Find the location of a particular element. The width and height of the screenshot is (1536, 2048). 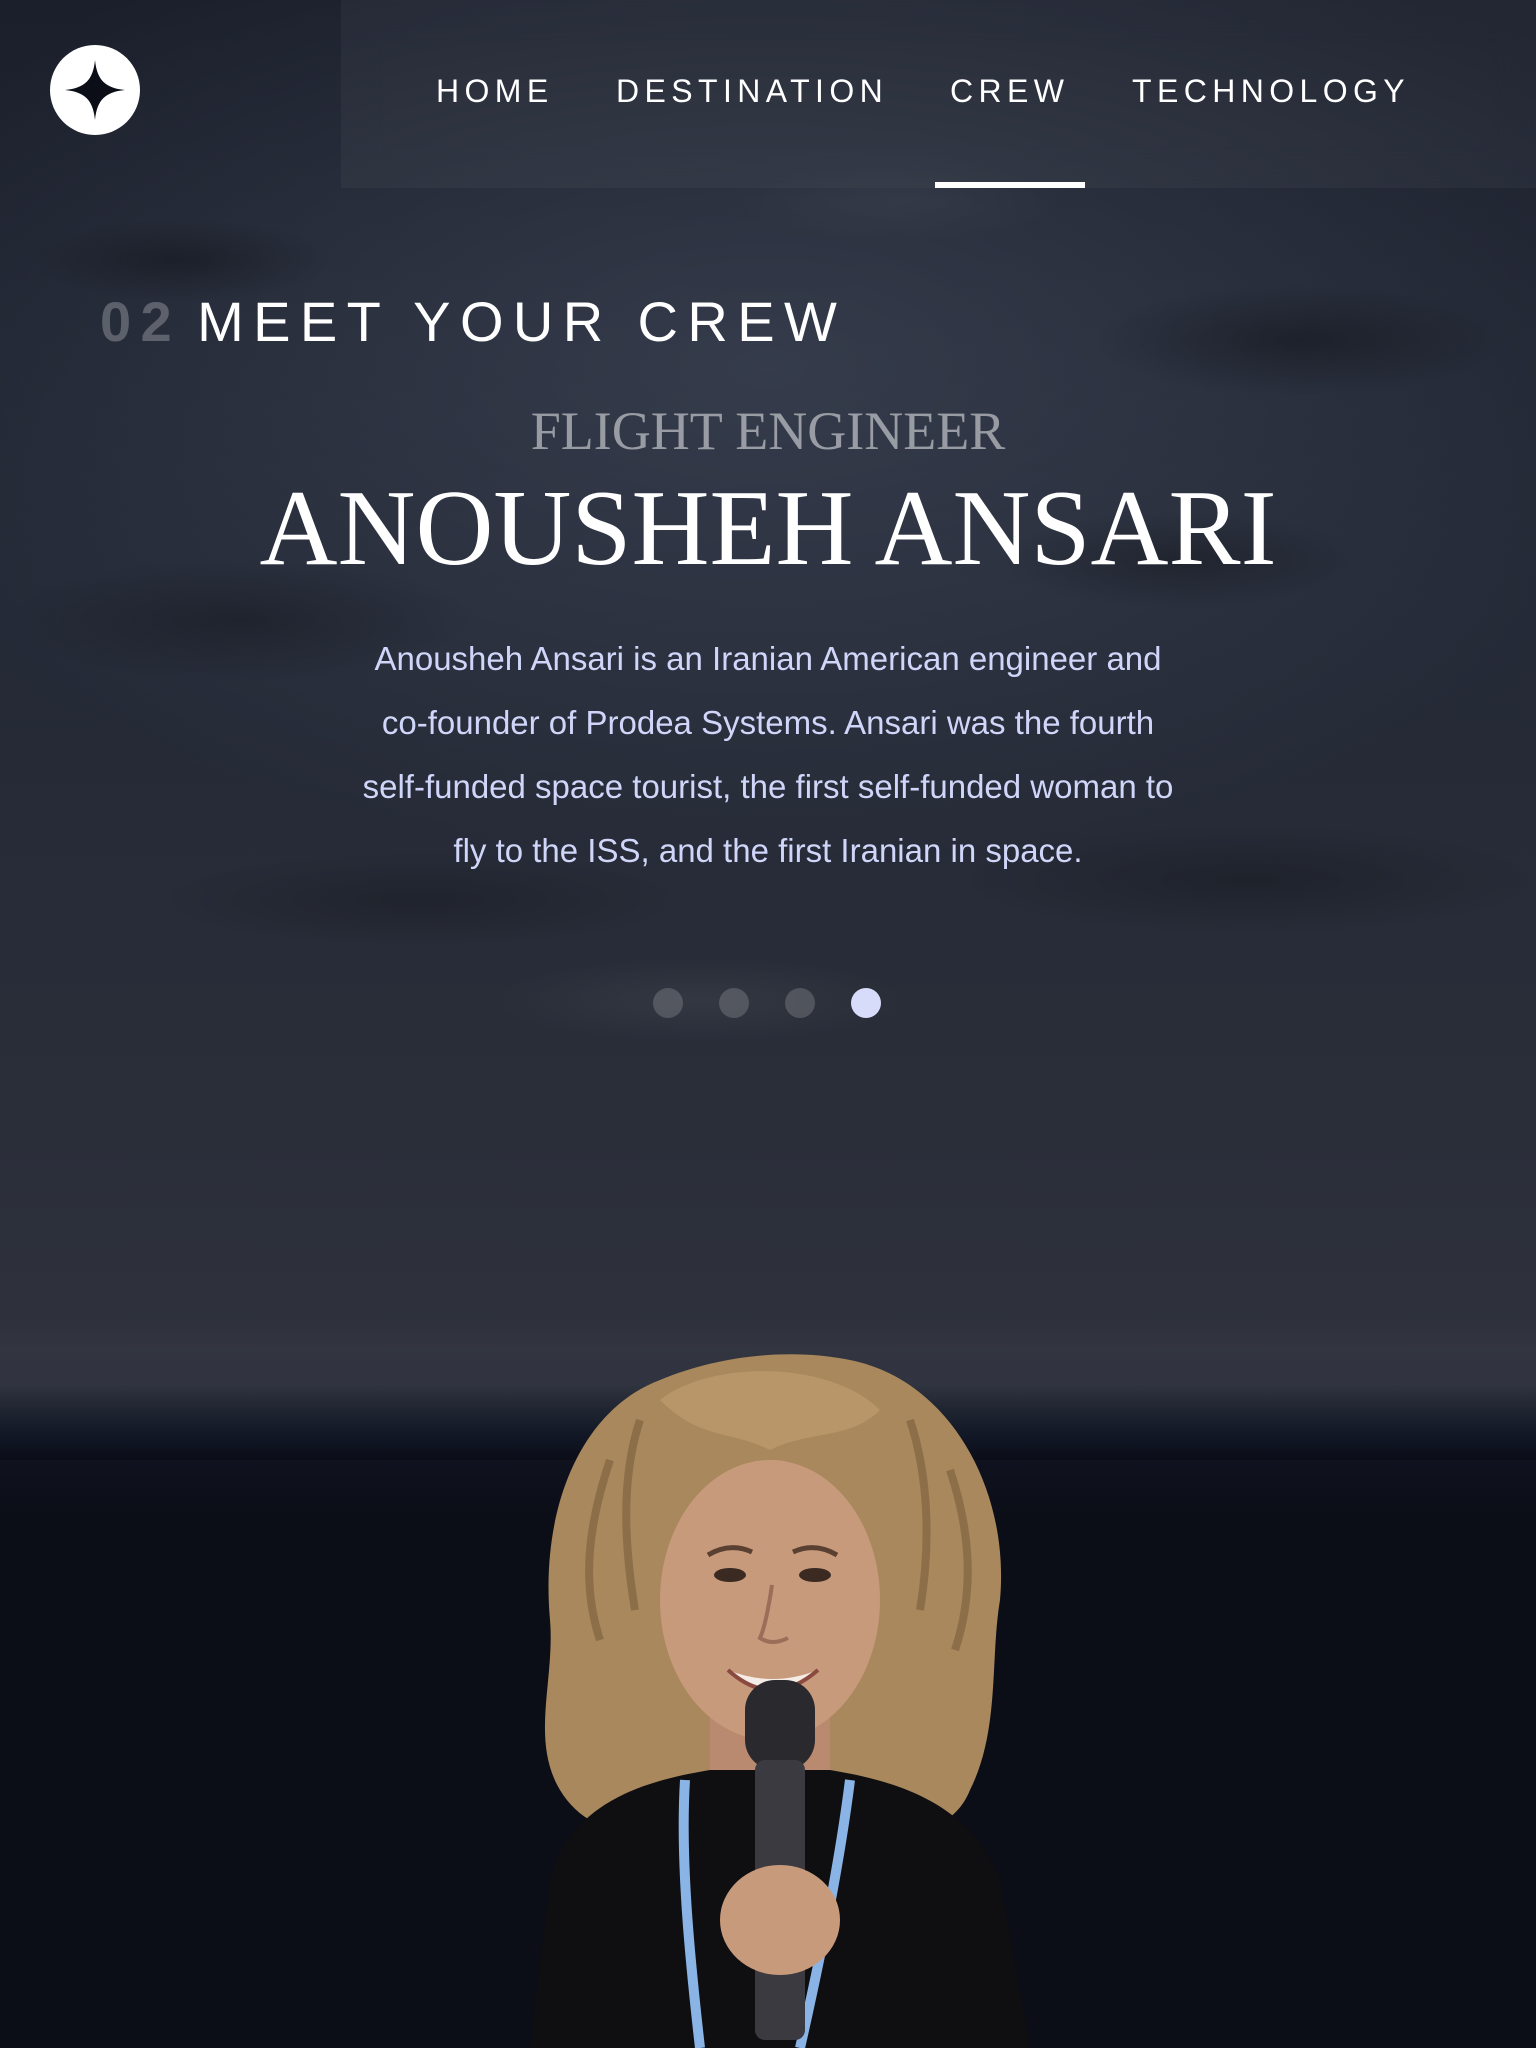

section-heading: 02 MEET YOUR CREW is located at coordinates (473, 322).